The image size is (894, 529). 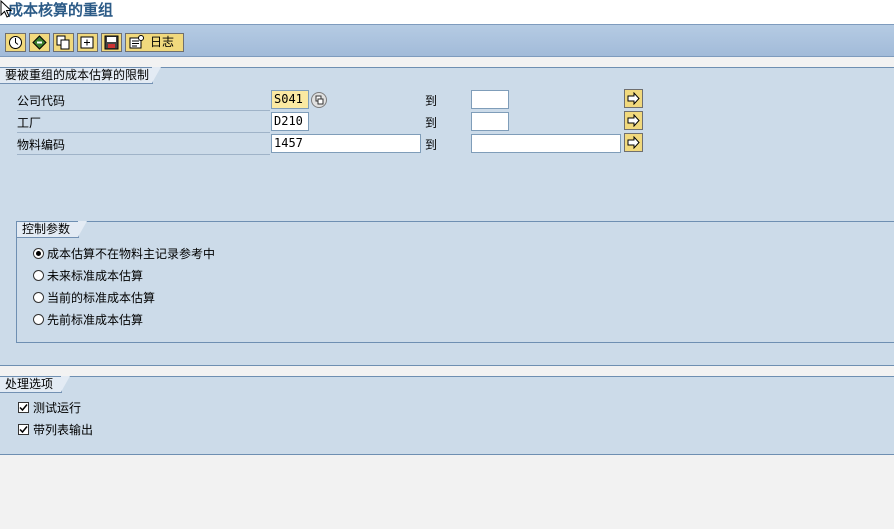 What do you see at coordinates (431, 101) in the screenshot?
I see `company-code-to-label: 到` at bounding box center [431, 101].